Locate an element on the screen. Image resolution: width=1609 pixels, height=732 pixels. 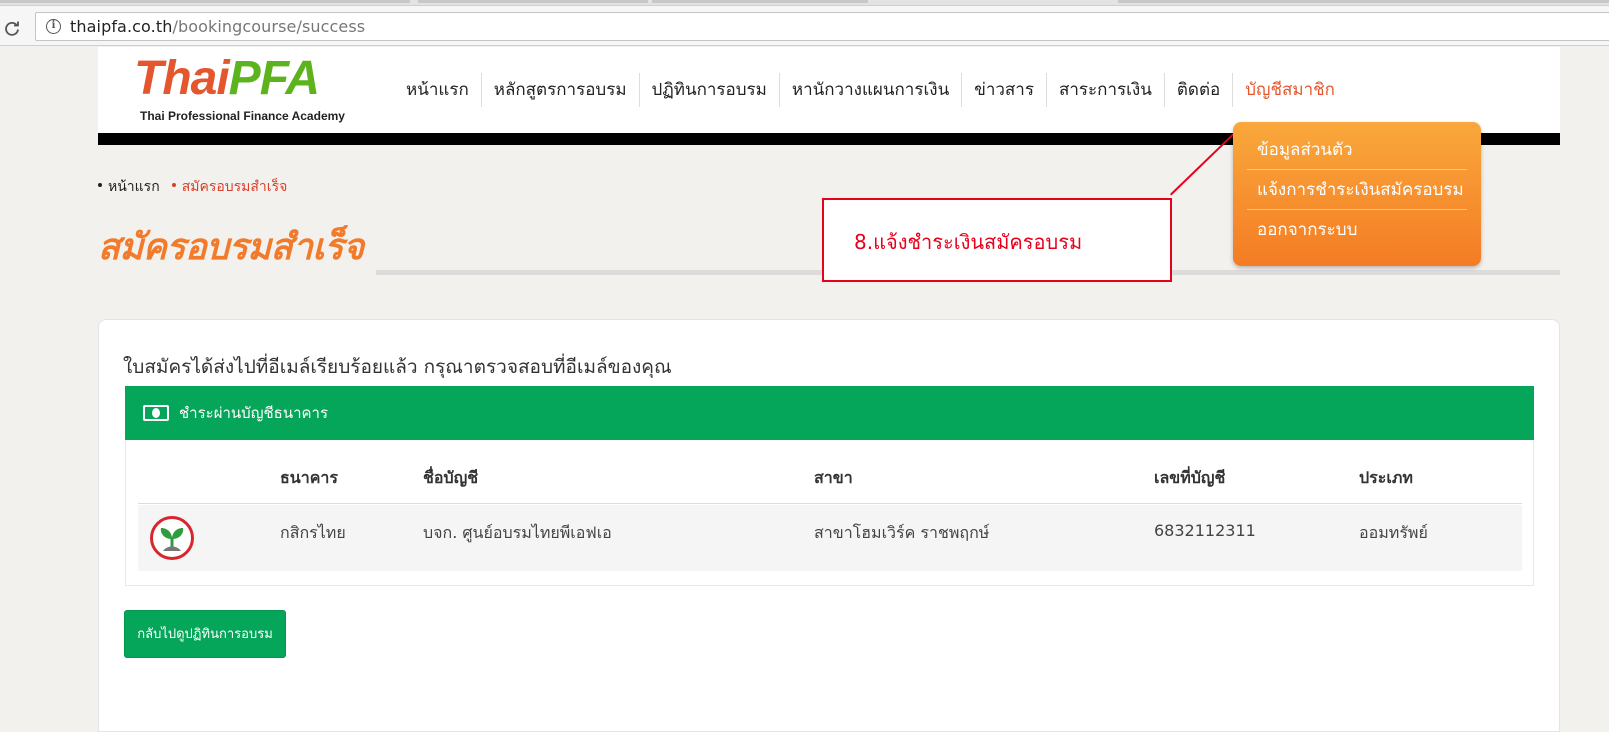
url-host: thaipfa.co.th is located at coordinates (121, 26).